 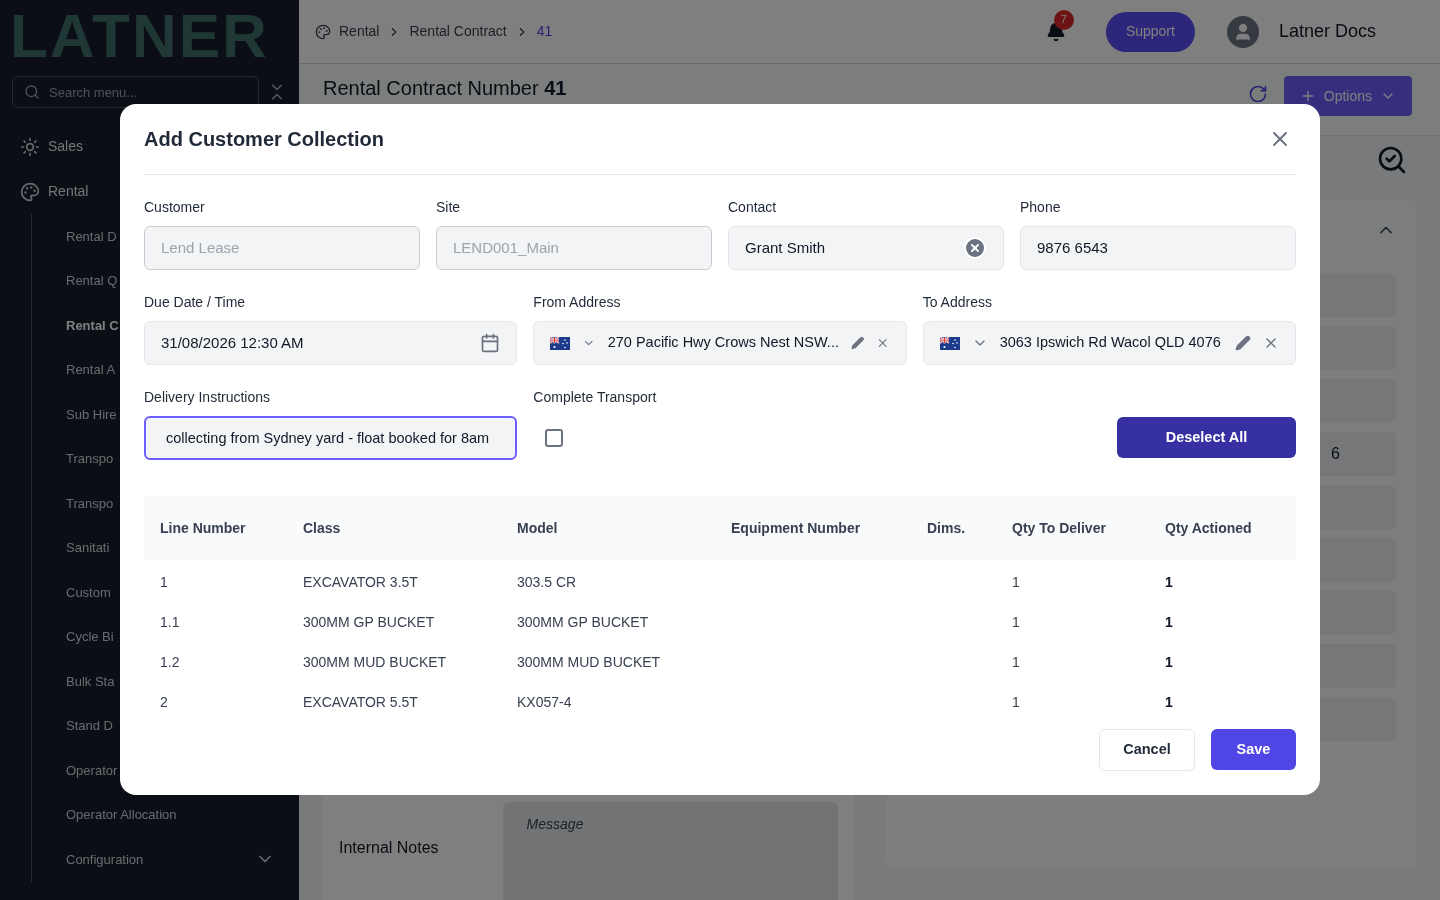 I want to click on column-header: Dims., so click(x=947, y=528).